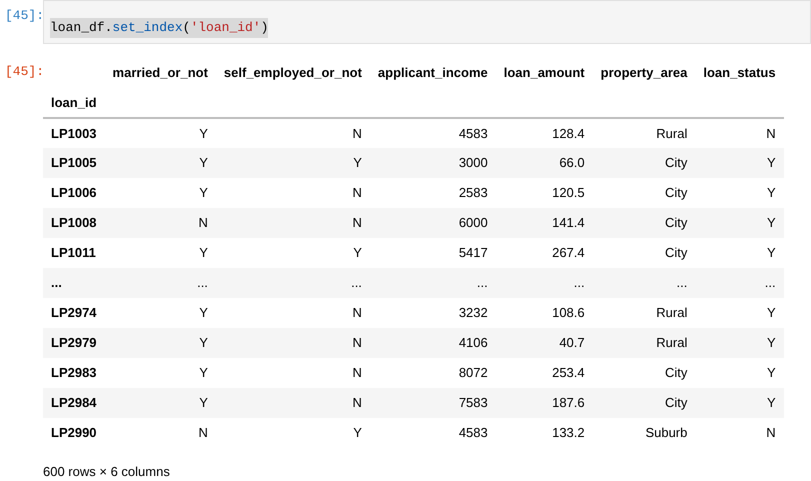 The width and height of the screenshot is (811, 481). I want to click on row-index: LP1011, so click(74, 253).